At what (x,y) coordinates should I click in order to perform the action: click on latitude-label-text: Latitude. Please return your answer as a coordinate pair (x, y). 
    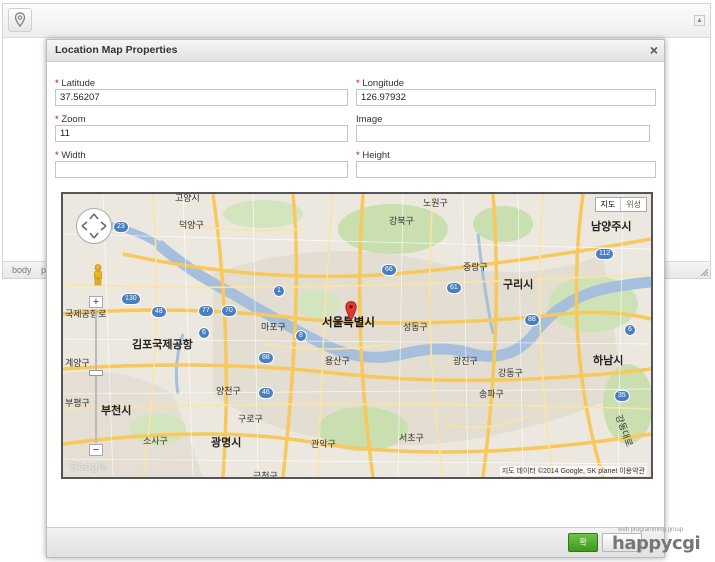
    Looking at the image, I should click on (78, 83).